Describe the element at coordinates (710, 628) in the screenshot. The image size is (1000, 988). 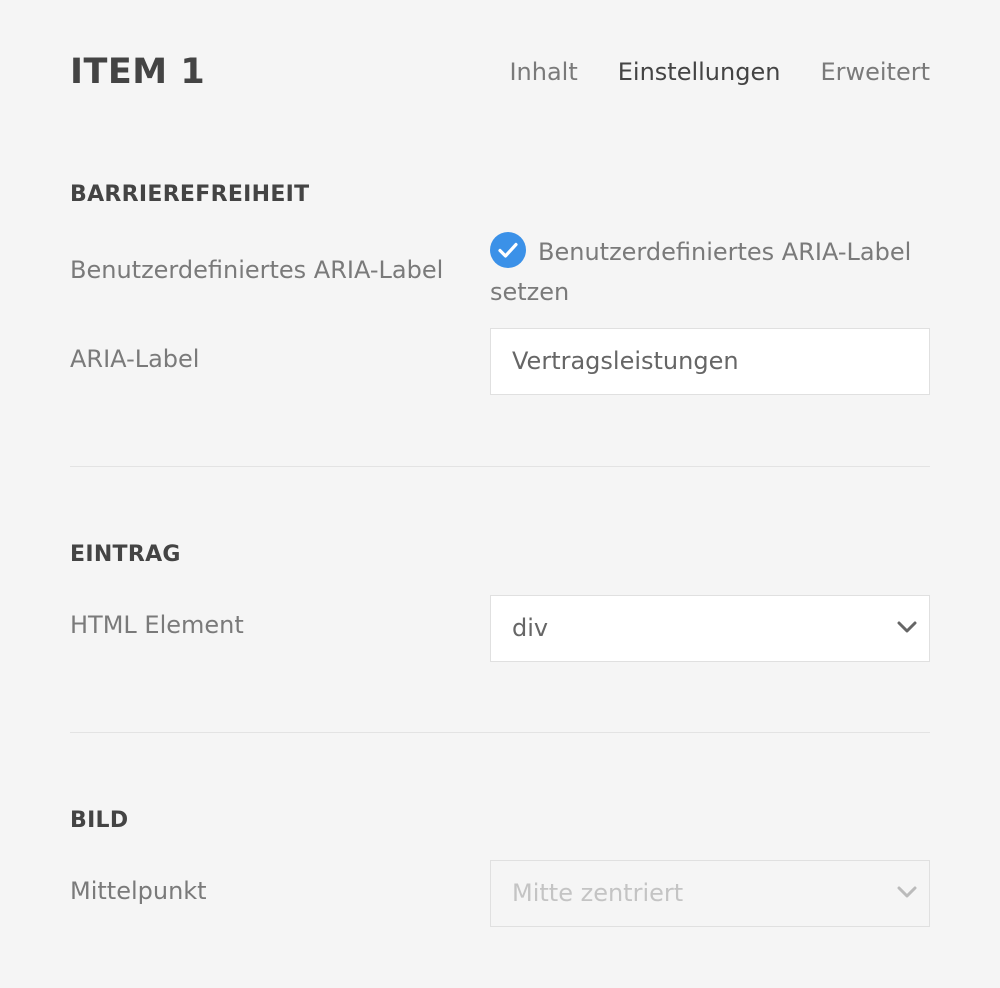
I see `html-element-select: div` at that location.